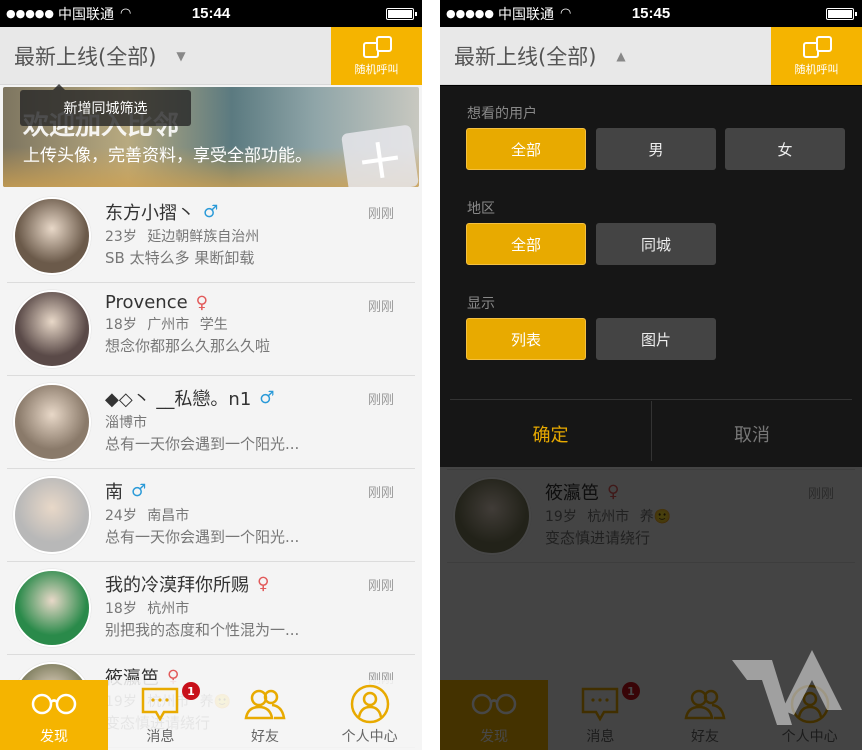 The width and height of the screenshot is (862, 750). What do you see at coordinates (651, 399) in the screenshot?
I see `divider` at bounding box center [651, 399].